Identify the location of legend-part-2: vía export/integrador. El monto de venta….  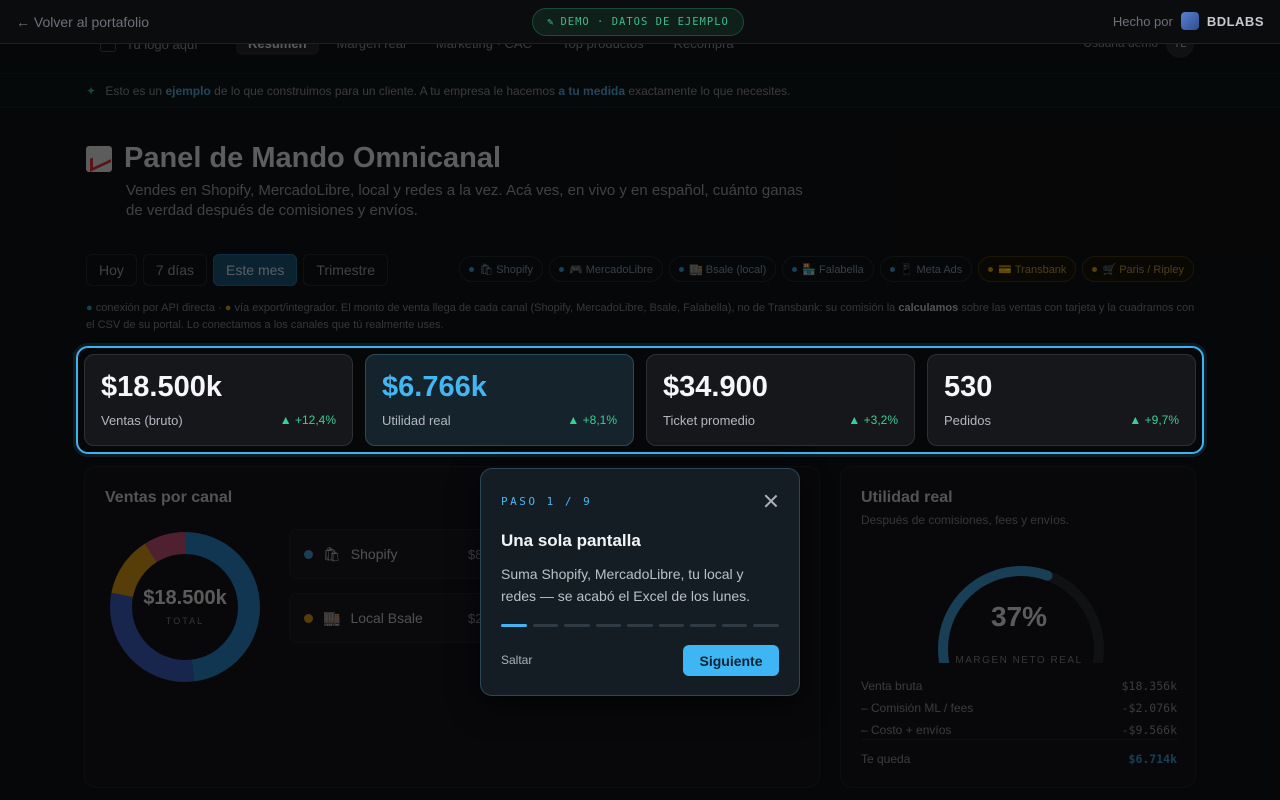
(565, 308).